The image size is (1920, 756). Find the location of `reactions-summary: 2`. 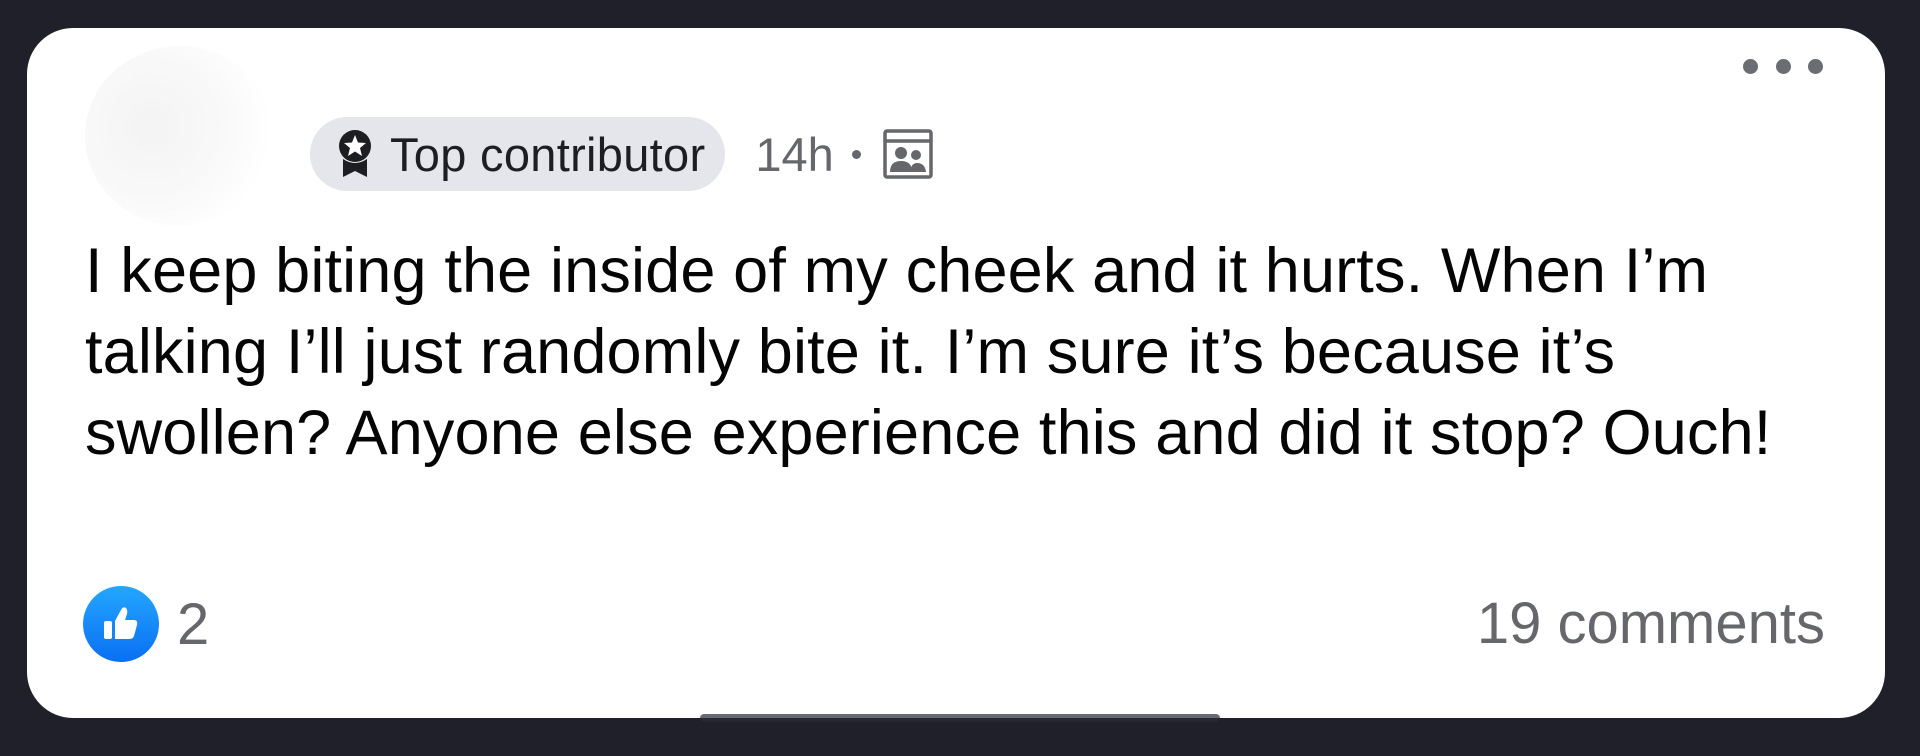

reactions-summary: 2 is located at coordinates (146, 624).